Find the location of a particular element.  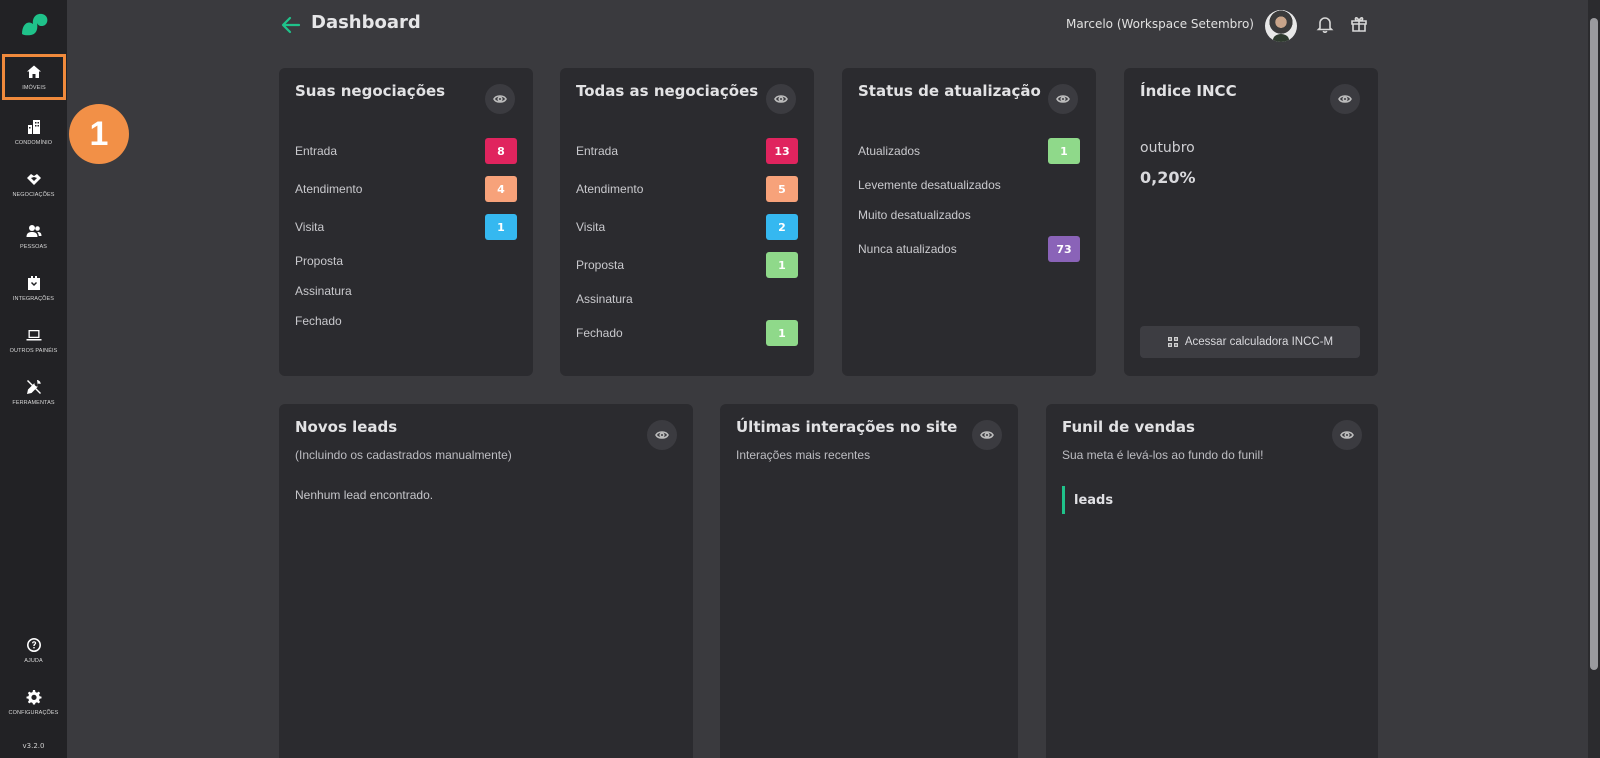

incc-value: 0,20% is located at coordinates (1168, 177).